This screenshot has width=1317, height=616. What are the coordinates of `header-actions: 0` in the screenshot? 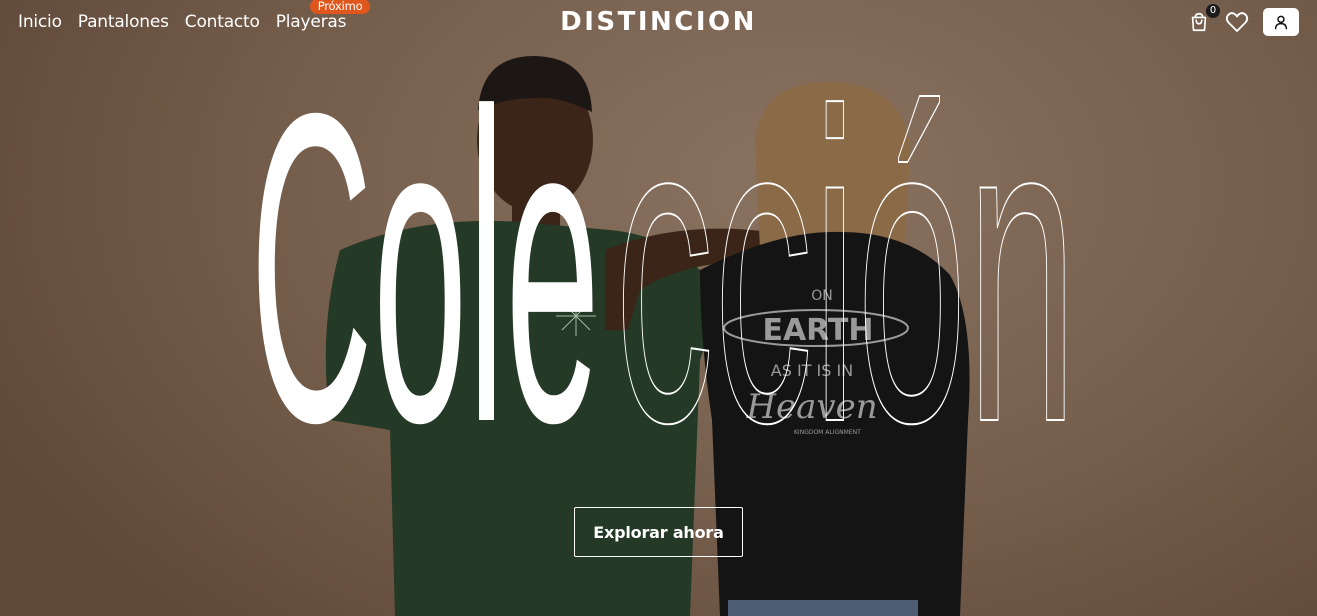 It's located at (1243, 20).